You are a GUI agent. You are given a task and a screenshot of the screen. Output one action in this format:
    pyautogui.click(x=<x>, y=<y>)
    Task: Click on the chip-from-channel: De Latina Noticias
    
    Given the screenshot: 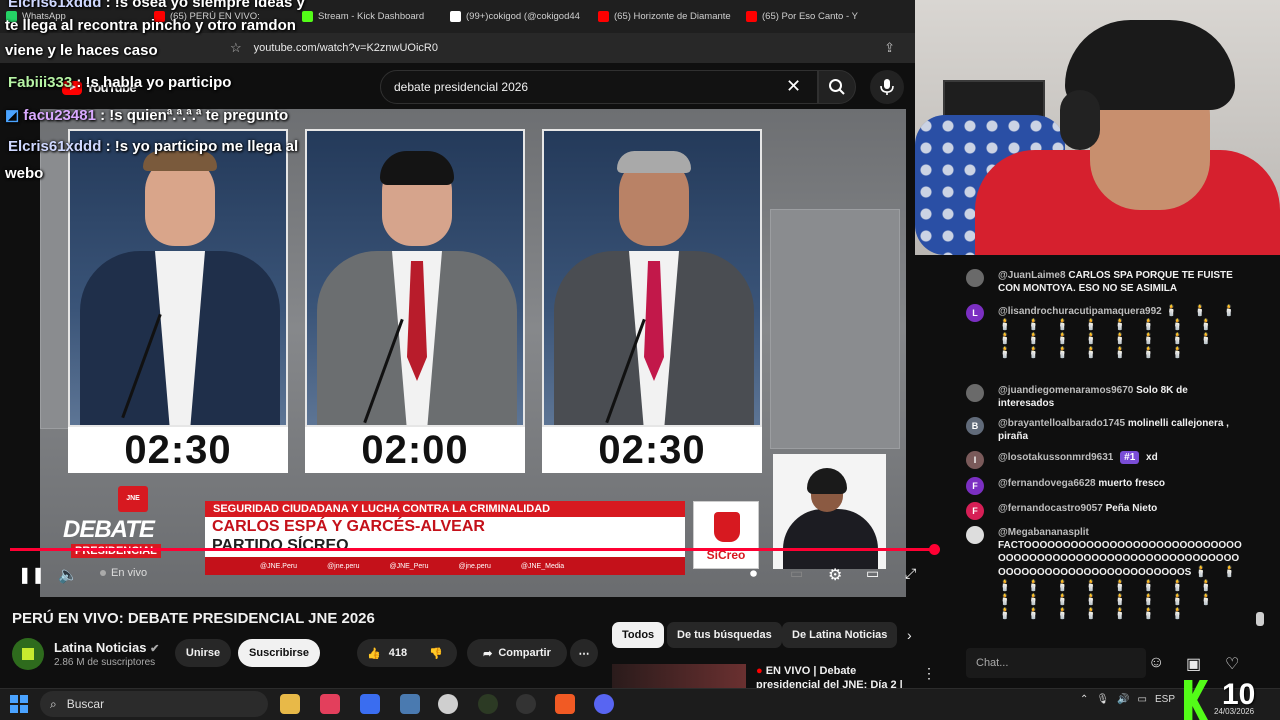 What is the action you would take?
    pyautogui.click(x=840, y=635)
    